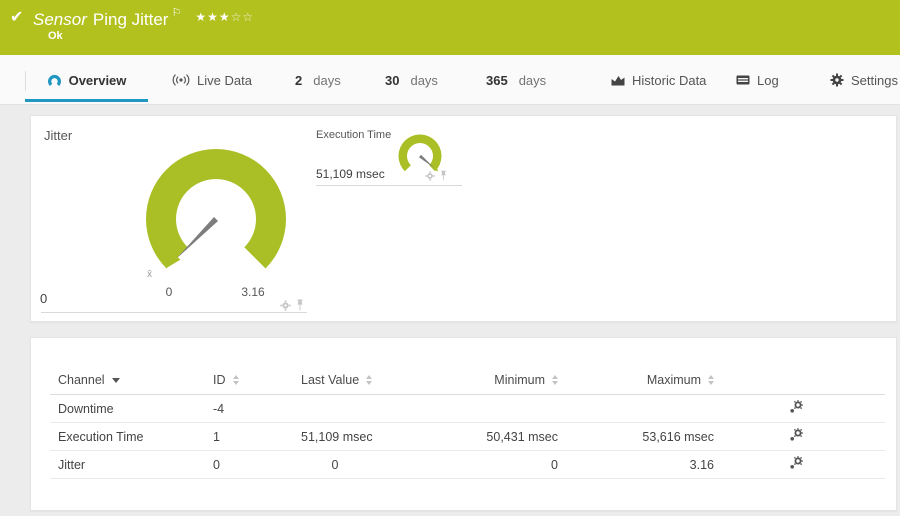  Describe the element at coordinates (467, 409) in the screenshot. I see `table-row-downtime: Downtime -4` at that location.